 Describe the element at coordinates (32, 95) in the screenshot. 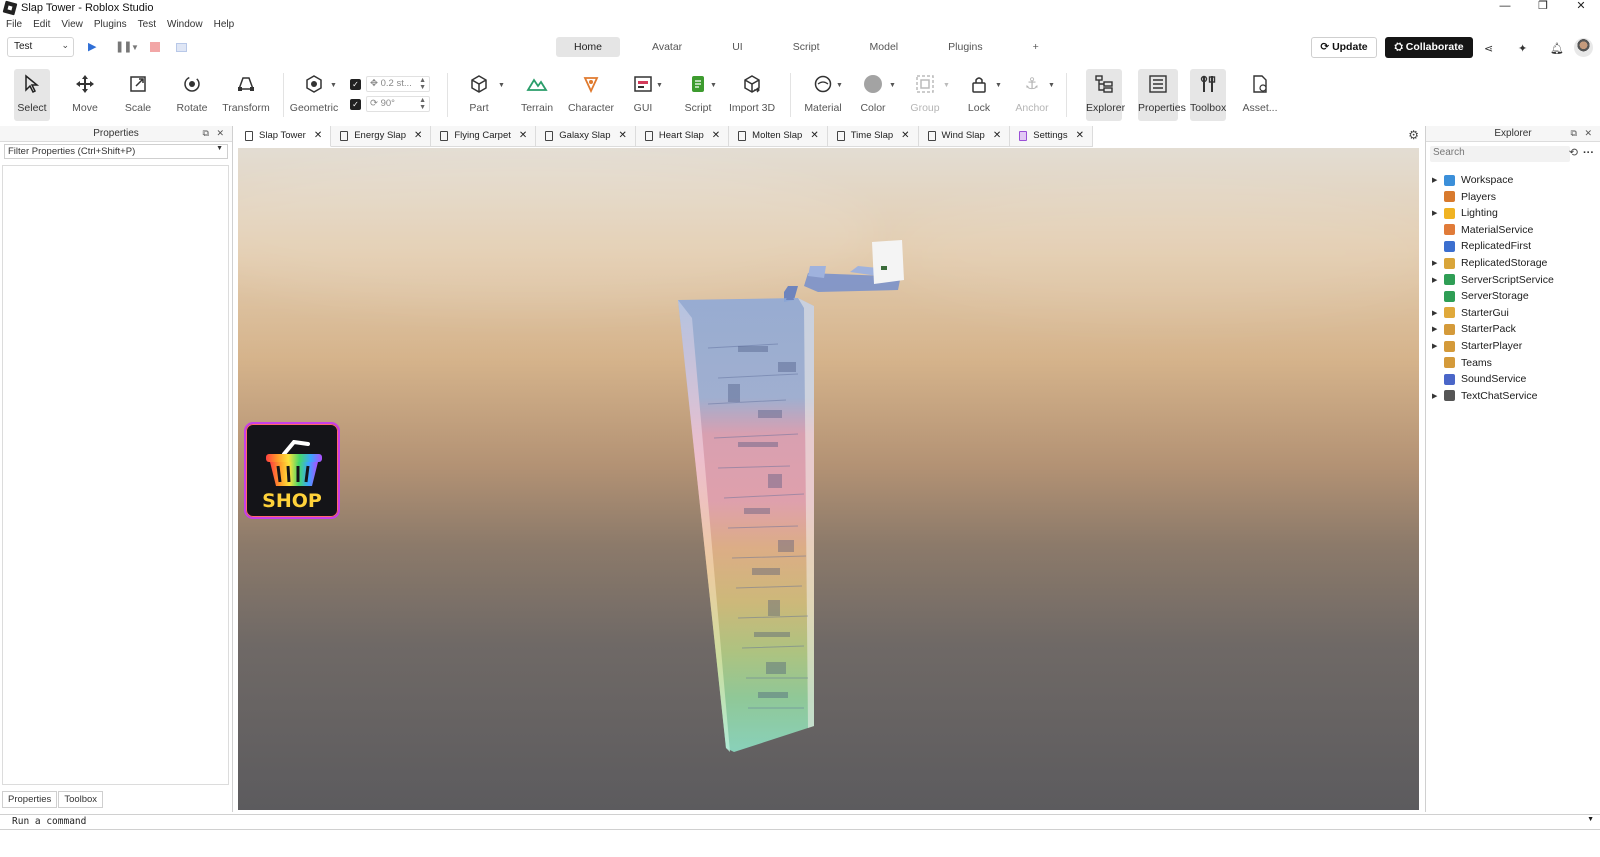

I see `select-tool: Select` at that location.